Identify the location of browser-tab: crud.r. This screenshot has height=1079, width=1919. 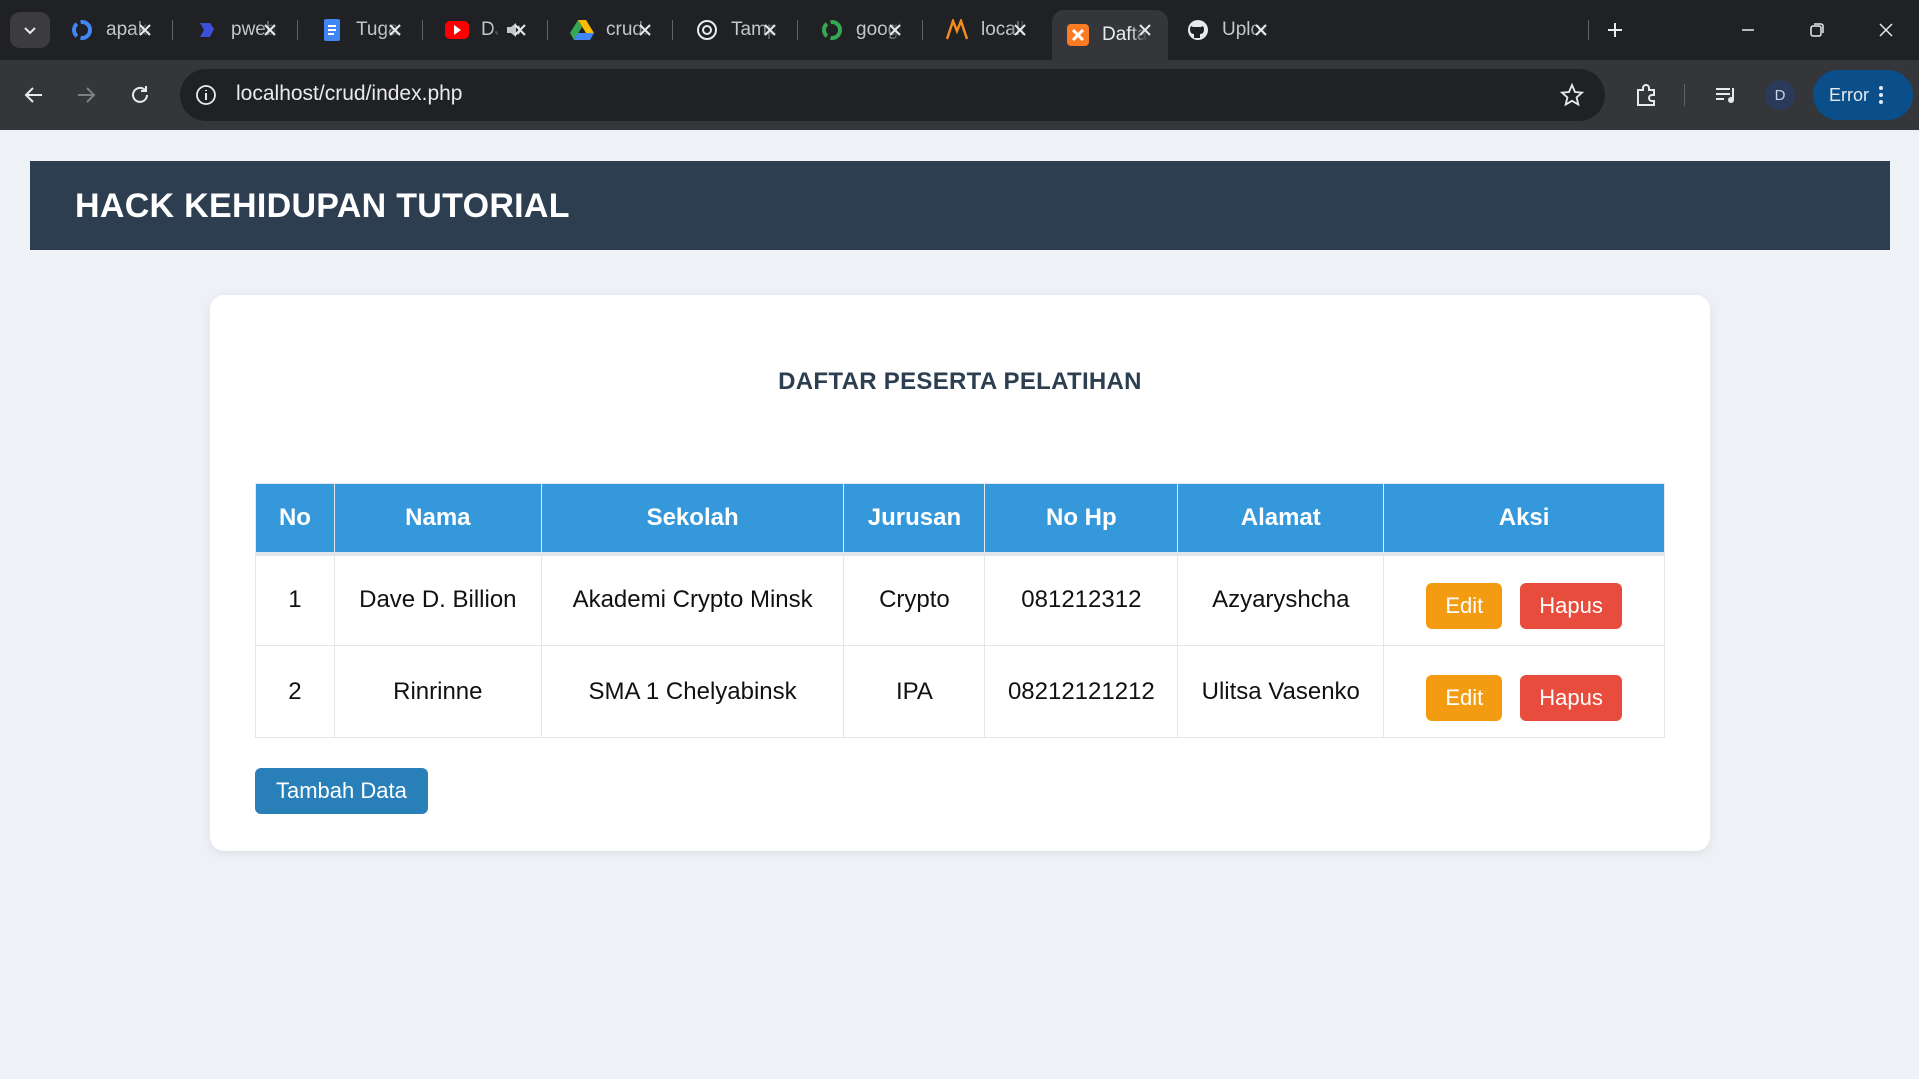
(612, 30).